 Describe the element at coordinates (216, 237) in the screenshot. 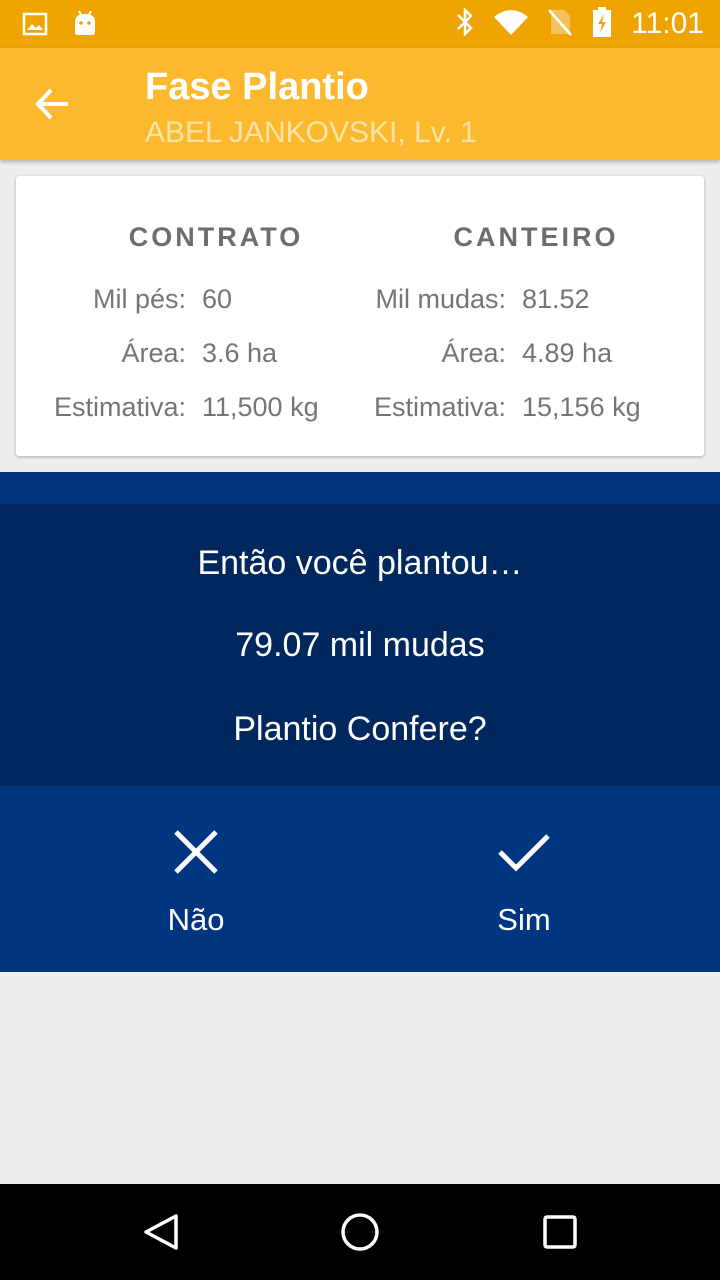

I see `contrato-heading: CONTRATO` at that location.